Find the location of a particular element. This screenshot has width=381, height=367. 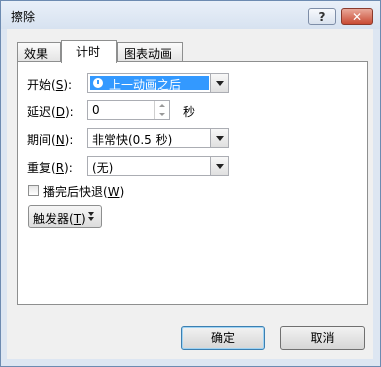

cancel-button: 取消 is located at coordinates (322, 338).